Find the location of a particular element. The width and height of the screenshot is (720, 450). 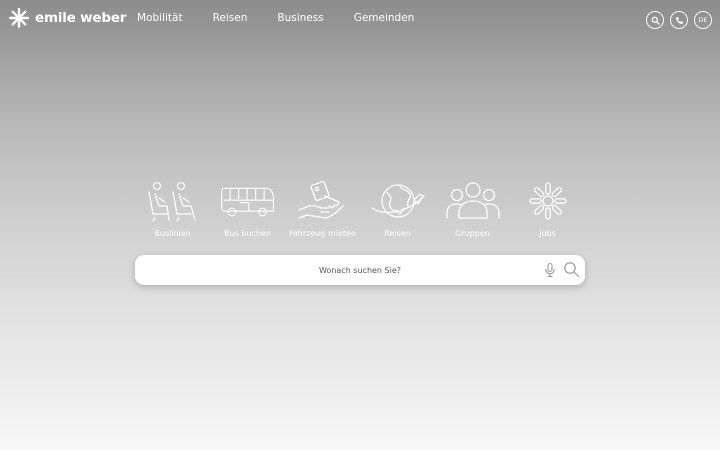

nav-item-gemeinden: Gemeinden is located at coordinates (384, 18).